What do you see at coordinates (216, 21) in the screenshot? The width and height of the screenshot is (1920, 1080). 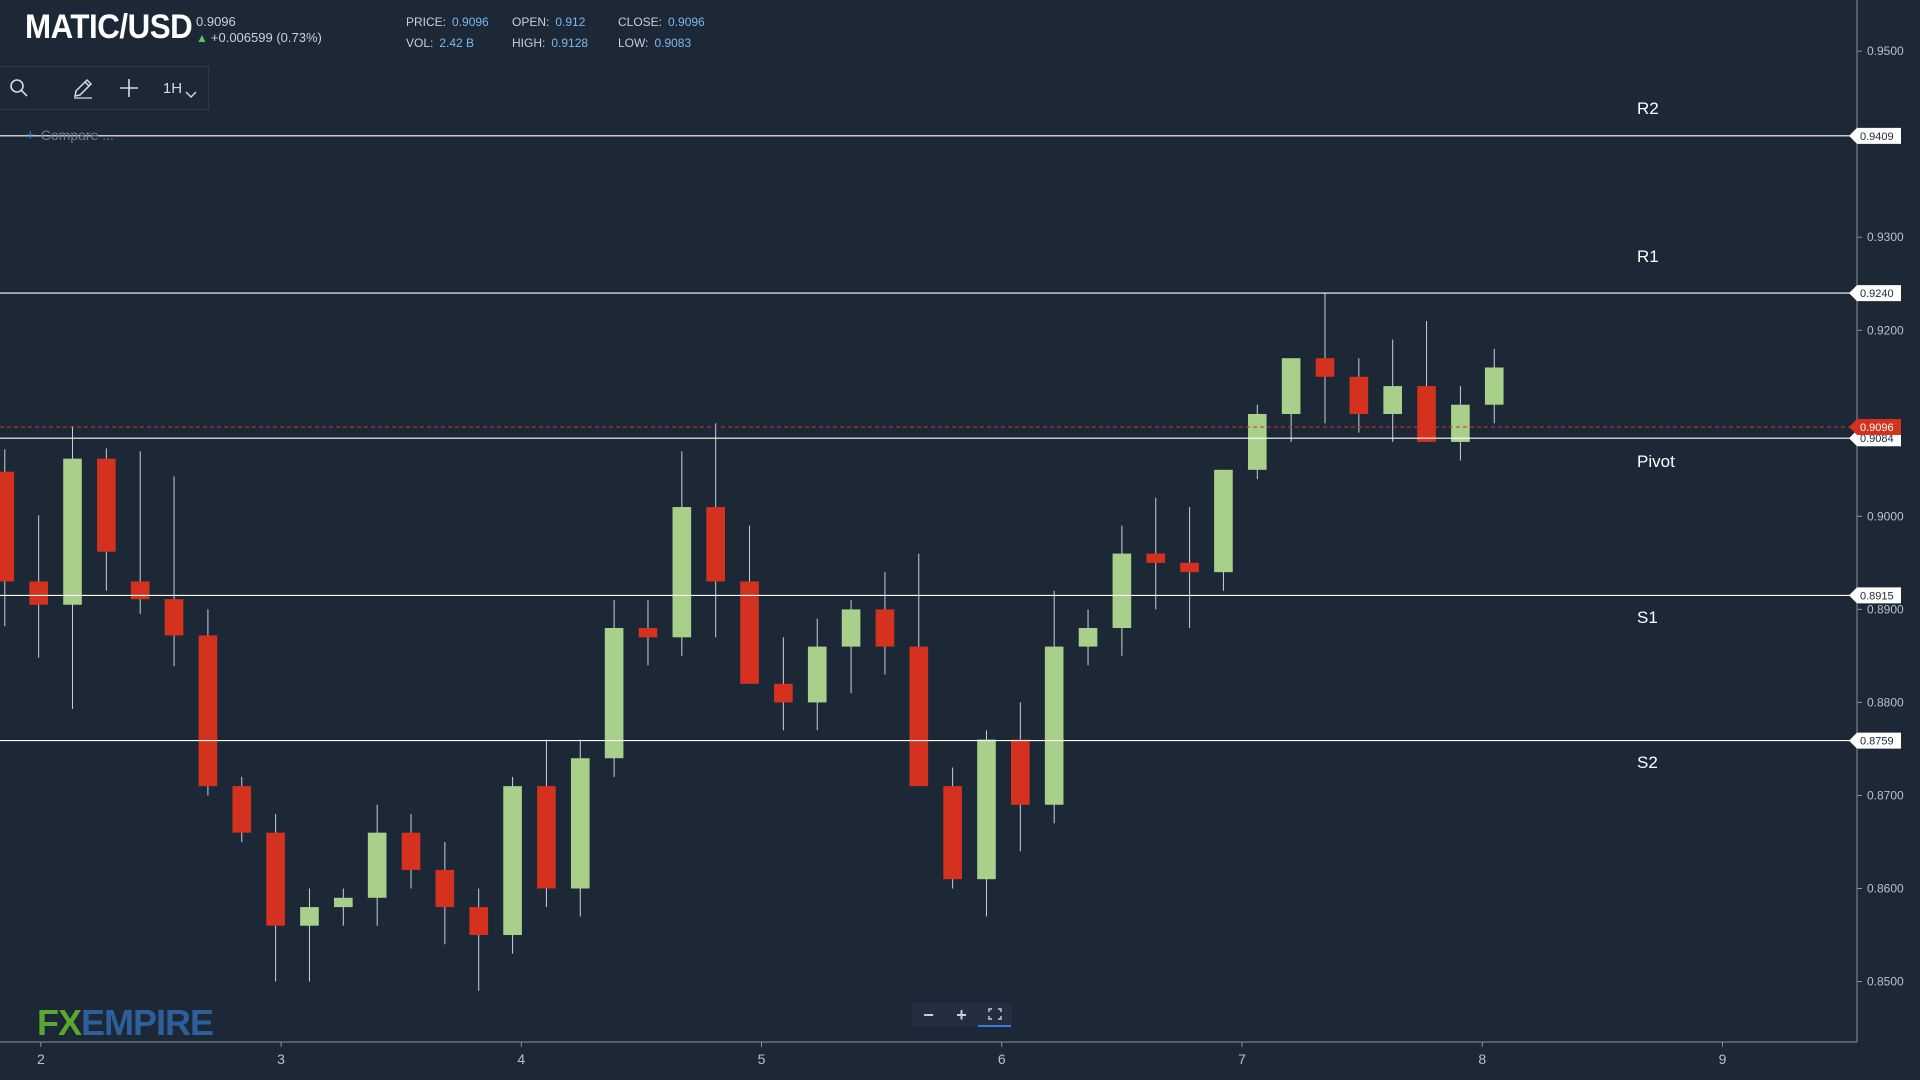 I see `last-price: 0.9096` at bounding box center [216, 21].